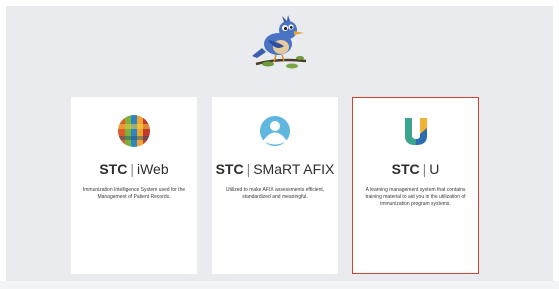 The width and height of the screenshot is (559, 289). Describe the element at coordinates (415, 131) in the screenshot. I see `stc-u-logo-icon` at that location.